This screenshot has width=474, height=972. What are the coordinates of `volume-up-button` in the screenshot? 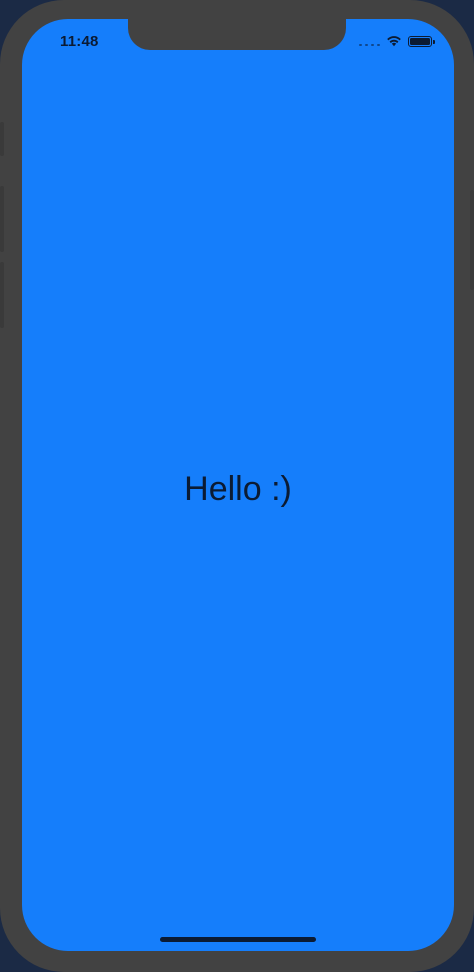 It's located at (2, 219).